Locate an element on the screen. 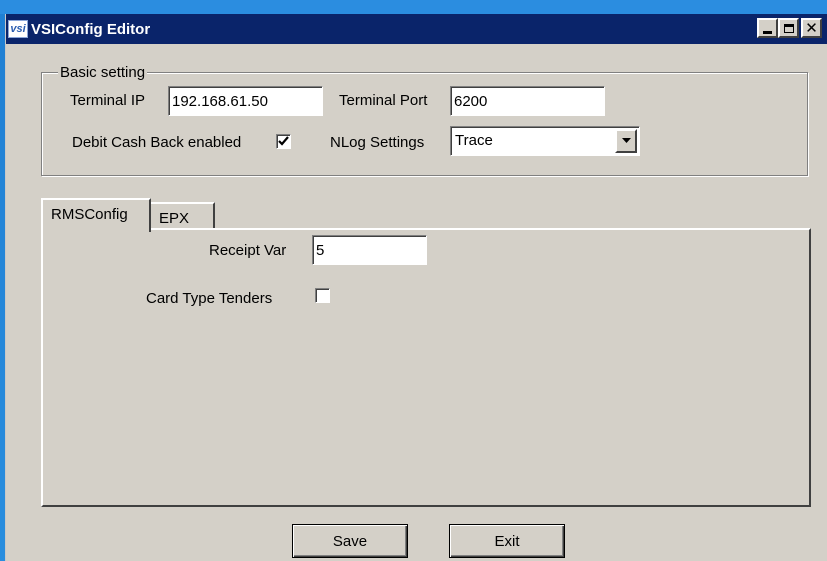  card-type-tenders-label: Card Type Tenders is located at coordinates (209, 298).